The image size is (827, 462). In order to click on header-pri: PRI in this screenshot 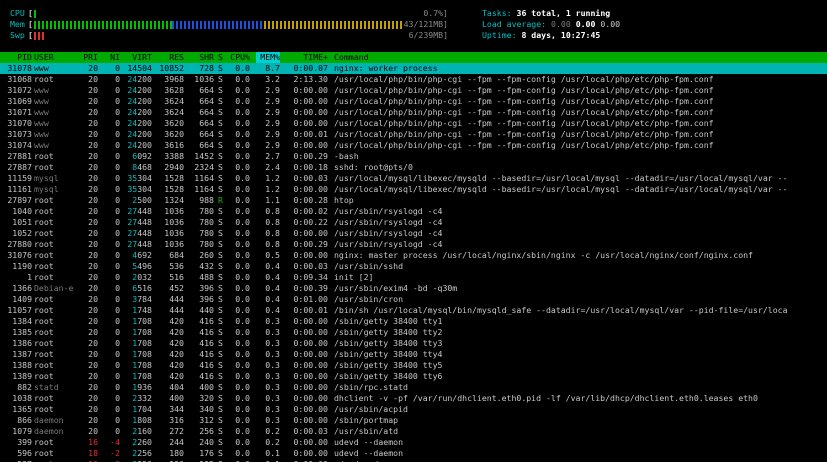, I will do `click(87, 57)`.